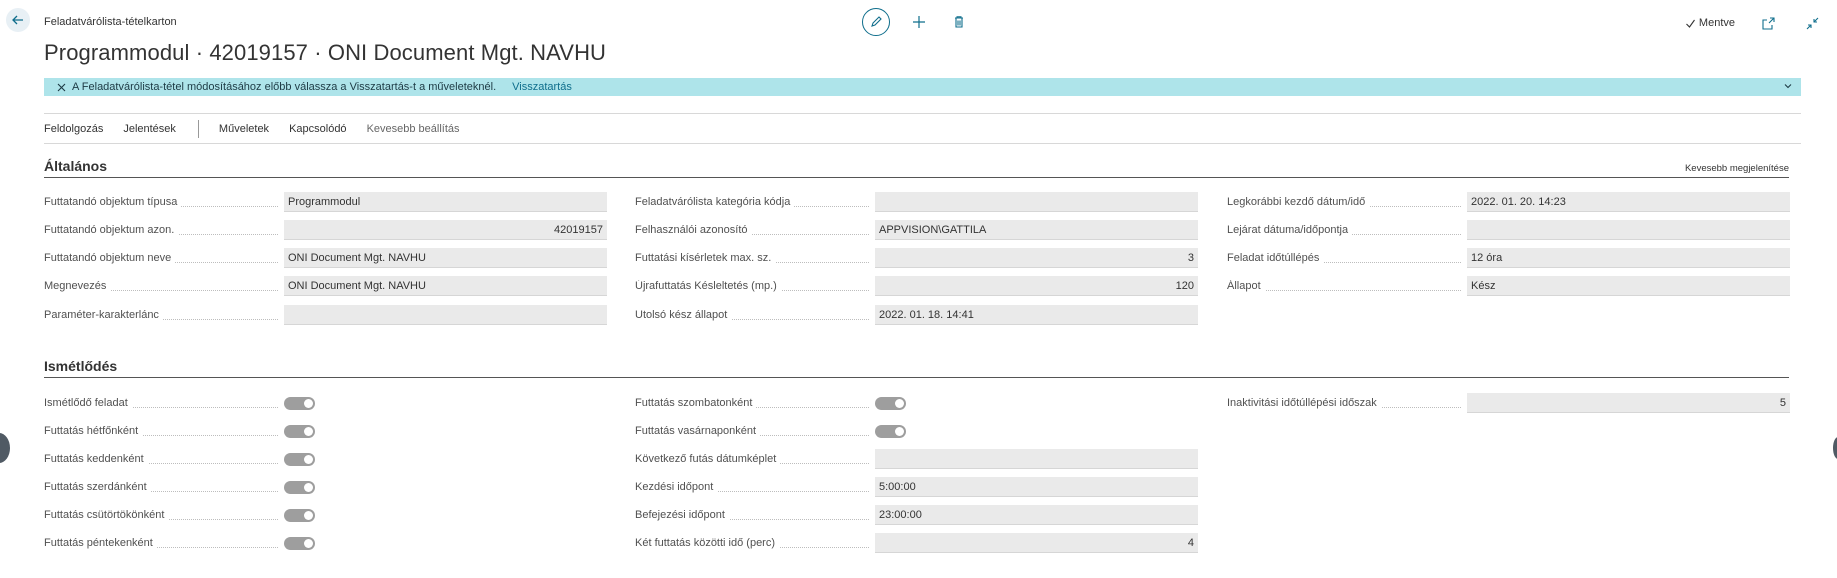  I want to click on field-run-friday: Futtatás péntekenként, so click(179, 543).